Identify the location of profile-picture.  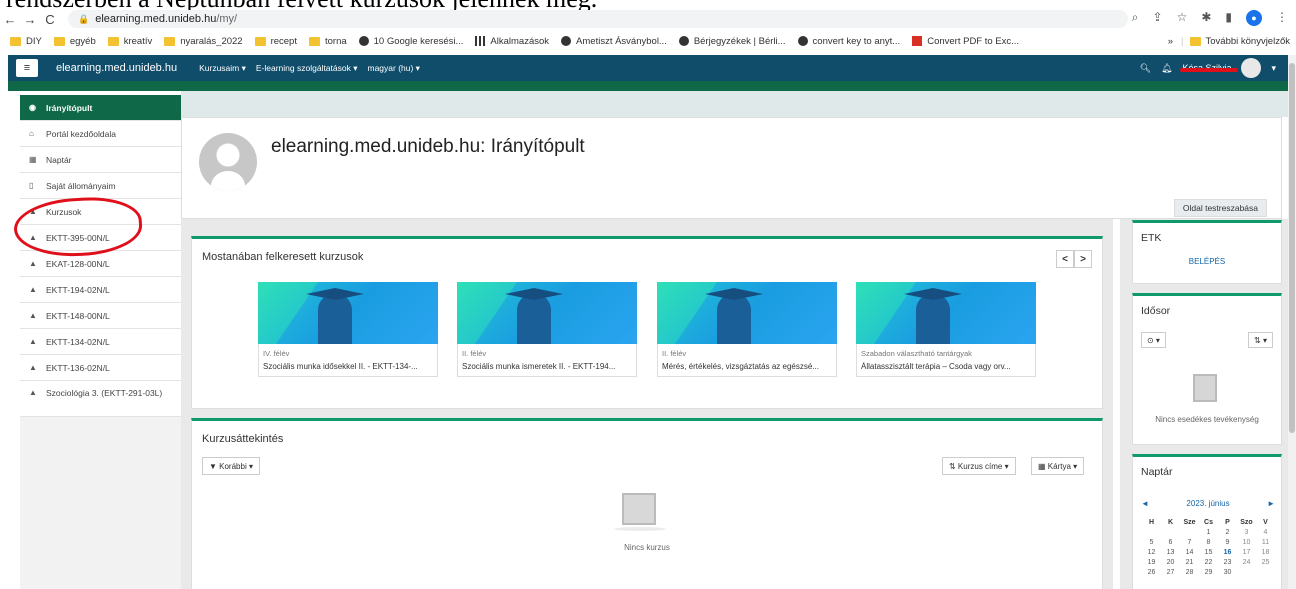
(228, 162).